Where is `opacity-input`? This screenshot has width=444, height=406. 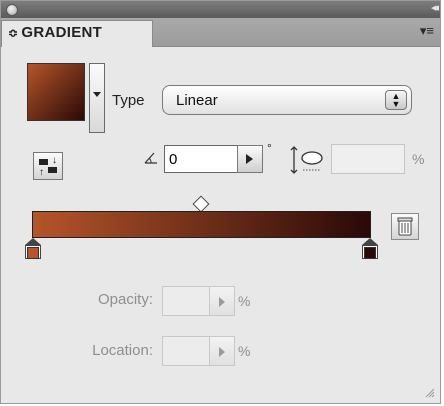
opacity-input is located at coordinates (186, 301).